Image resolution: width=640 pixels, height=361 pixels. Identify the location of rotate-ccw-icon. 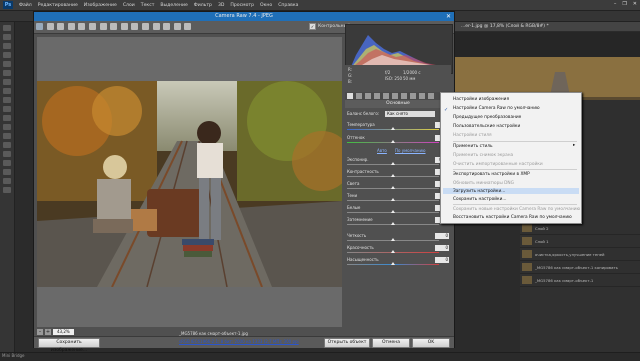
(177, 26).